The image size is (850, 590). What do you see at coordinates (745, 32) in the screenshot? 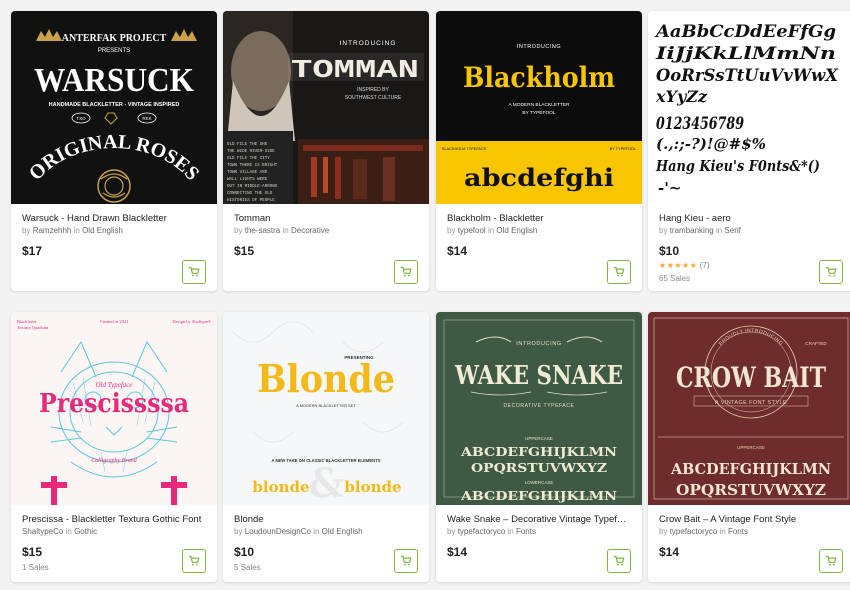
I see `svg-text: AaBbCcDdEeFfGg` at bounding box center [745, 32].